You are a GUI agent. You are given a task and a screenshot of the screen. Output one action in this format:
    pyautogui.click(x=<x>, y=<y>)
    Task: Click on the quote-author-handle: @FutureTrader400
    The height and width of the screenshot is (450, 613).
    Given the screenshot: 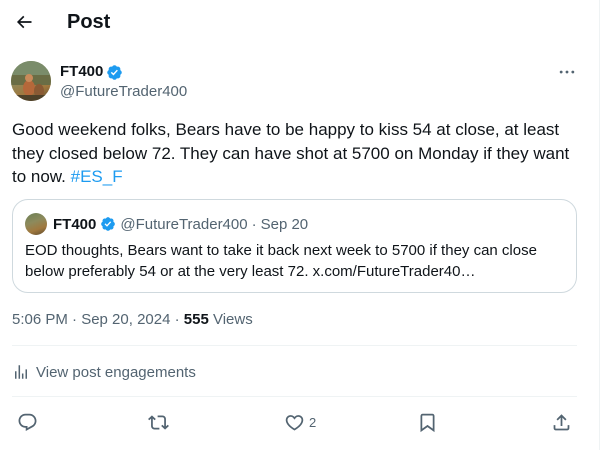 What is the action you would take?
    pyautogui.click(x=184, y=224)
    